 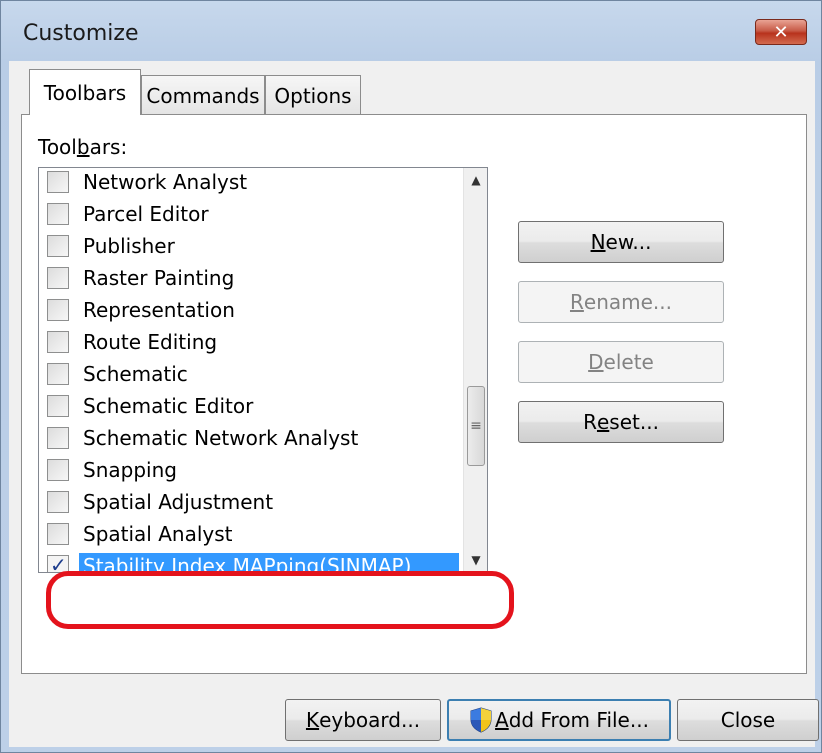 What do you see at coordinates (85, 92) in the screenshot?
I see `tab-toolbars: Toolbars` at bounding box center [85, 92].